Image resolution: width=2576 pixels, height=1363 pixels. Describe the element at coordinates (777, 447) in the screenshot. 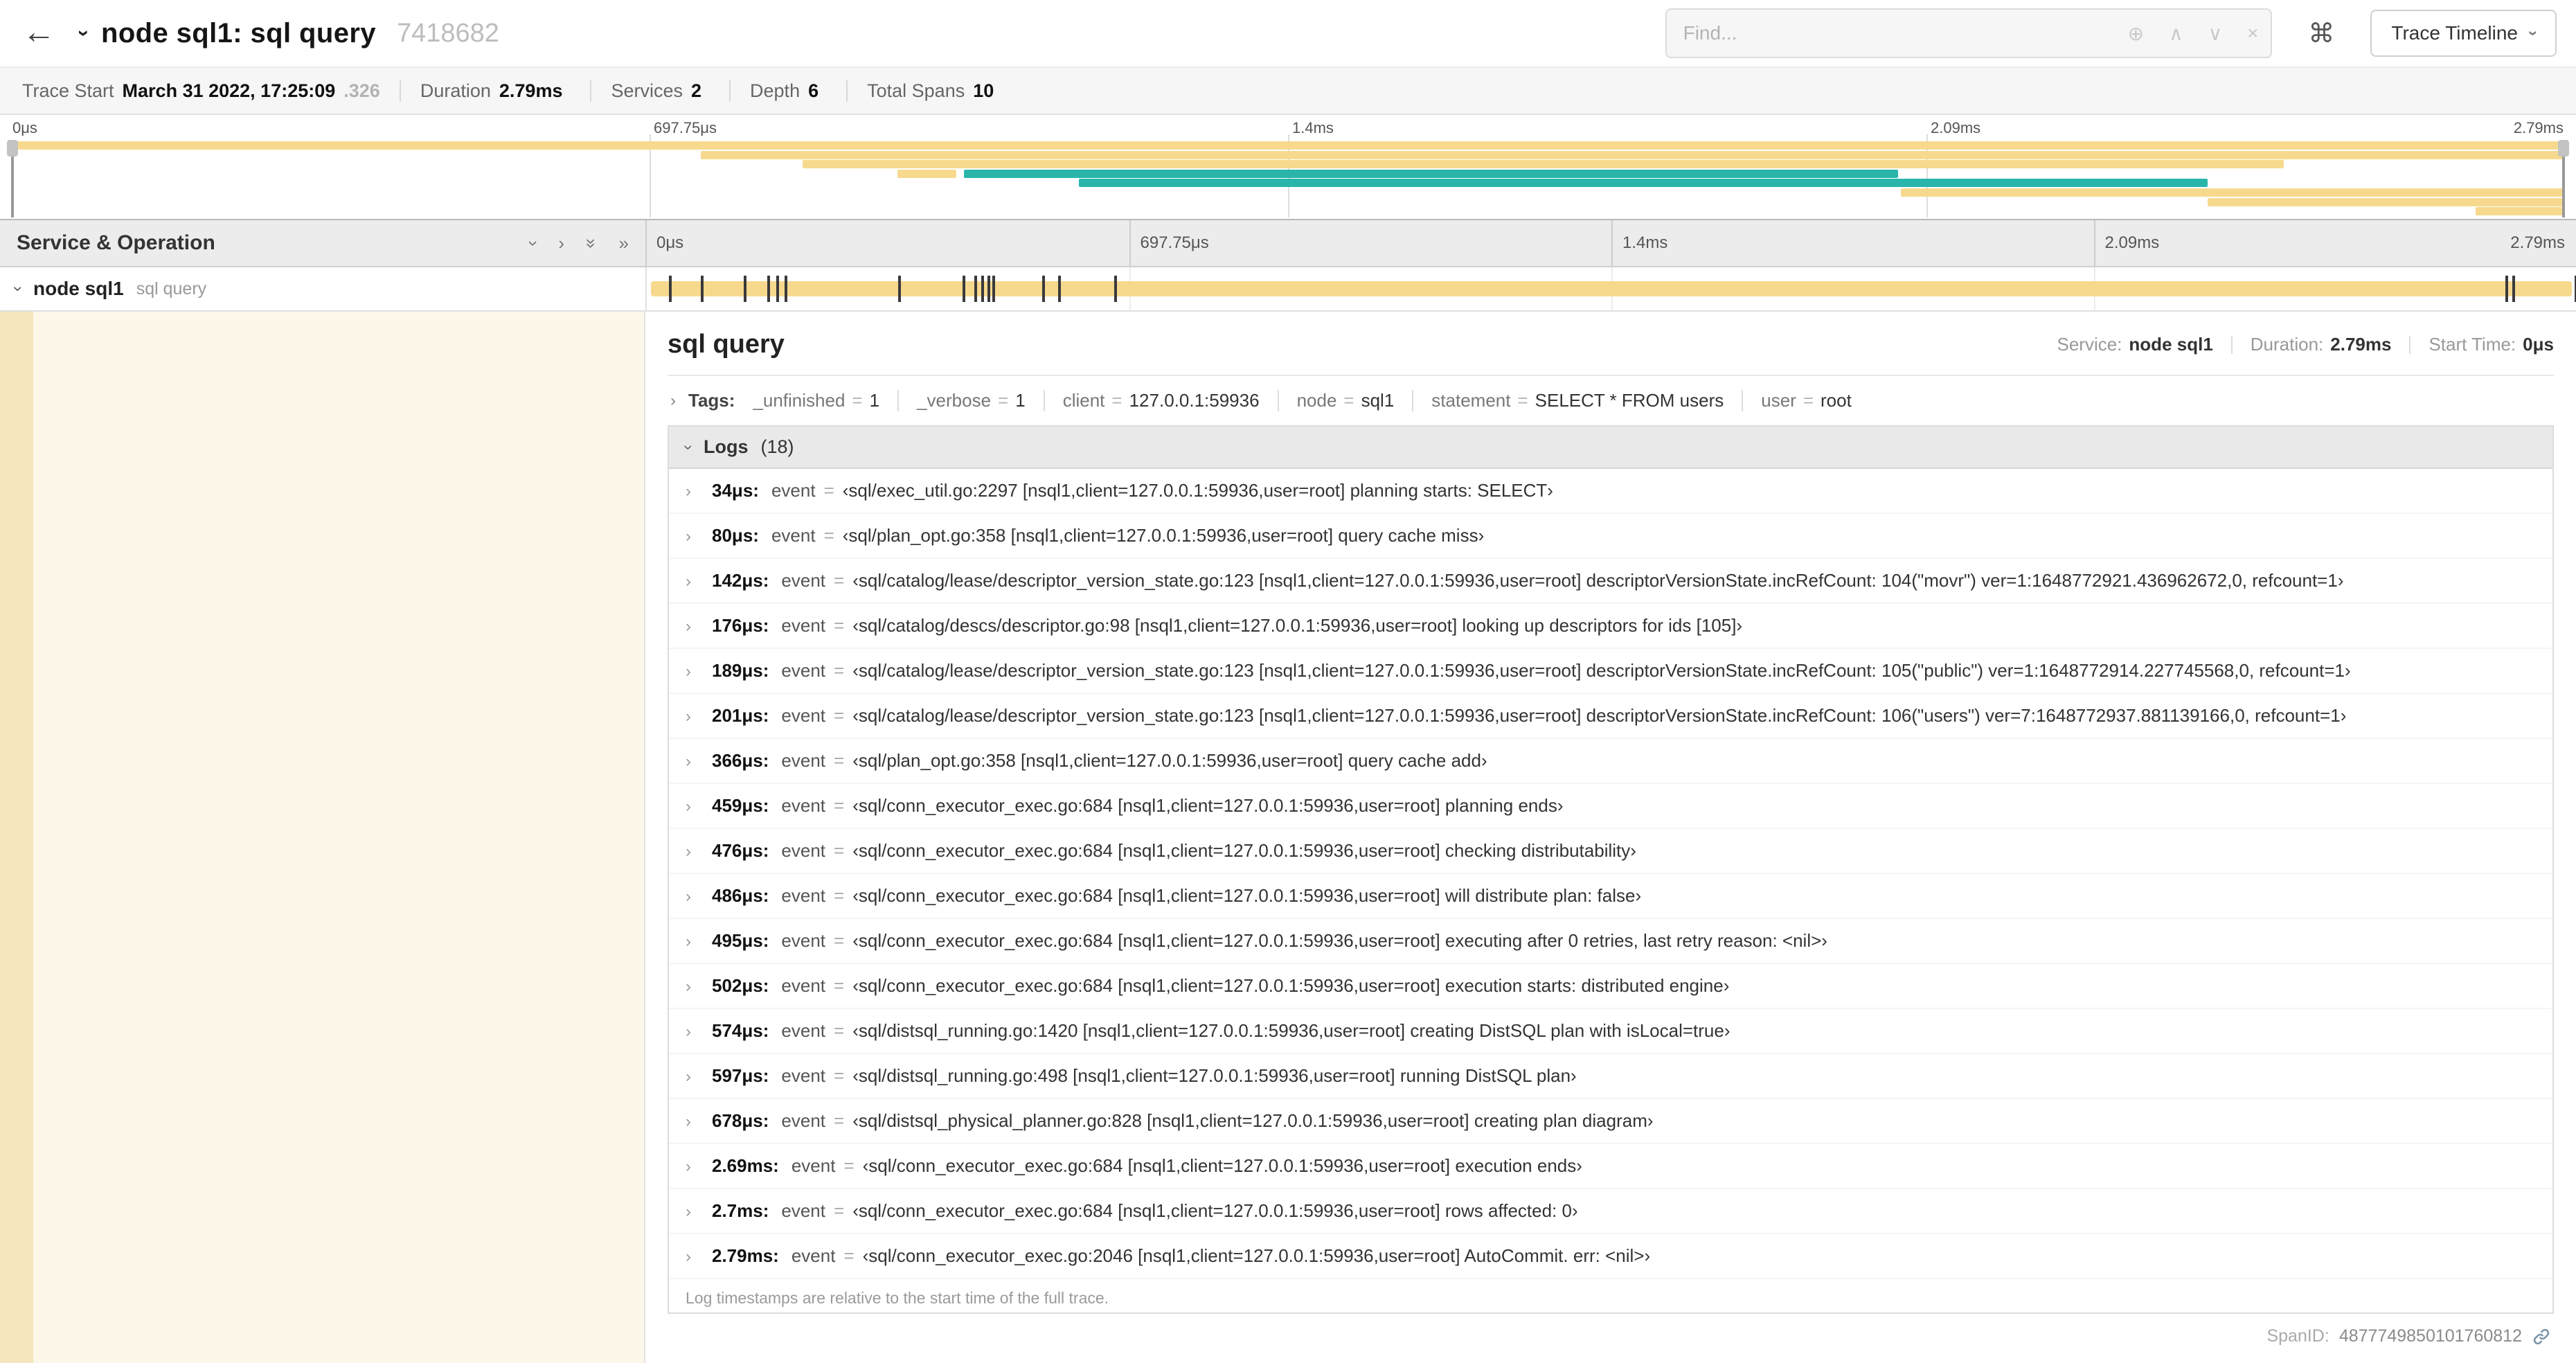

I see `logs-count: (18)` at that location.